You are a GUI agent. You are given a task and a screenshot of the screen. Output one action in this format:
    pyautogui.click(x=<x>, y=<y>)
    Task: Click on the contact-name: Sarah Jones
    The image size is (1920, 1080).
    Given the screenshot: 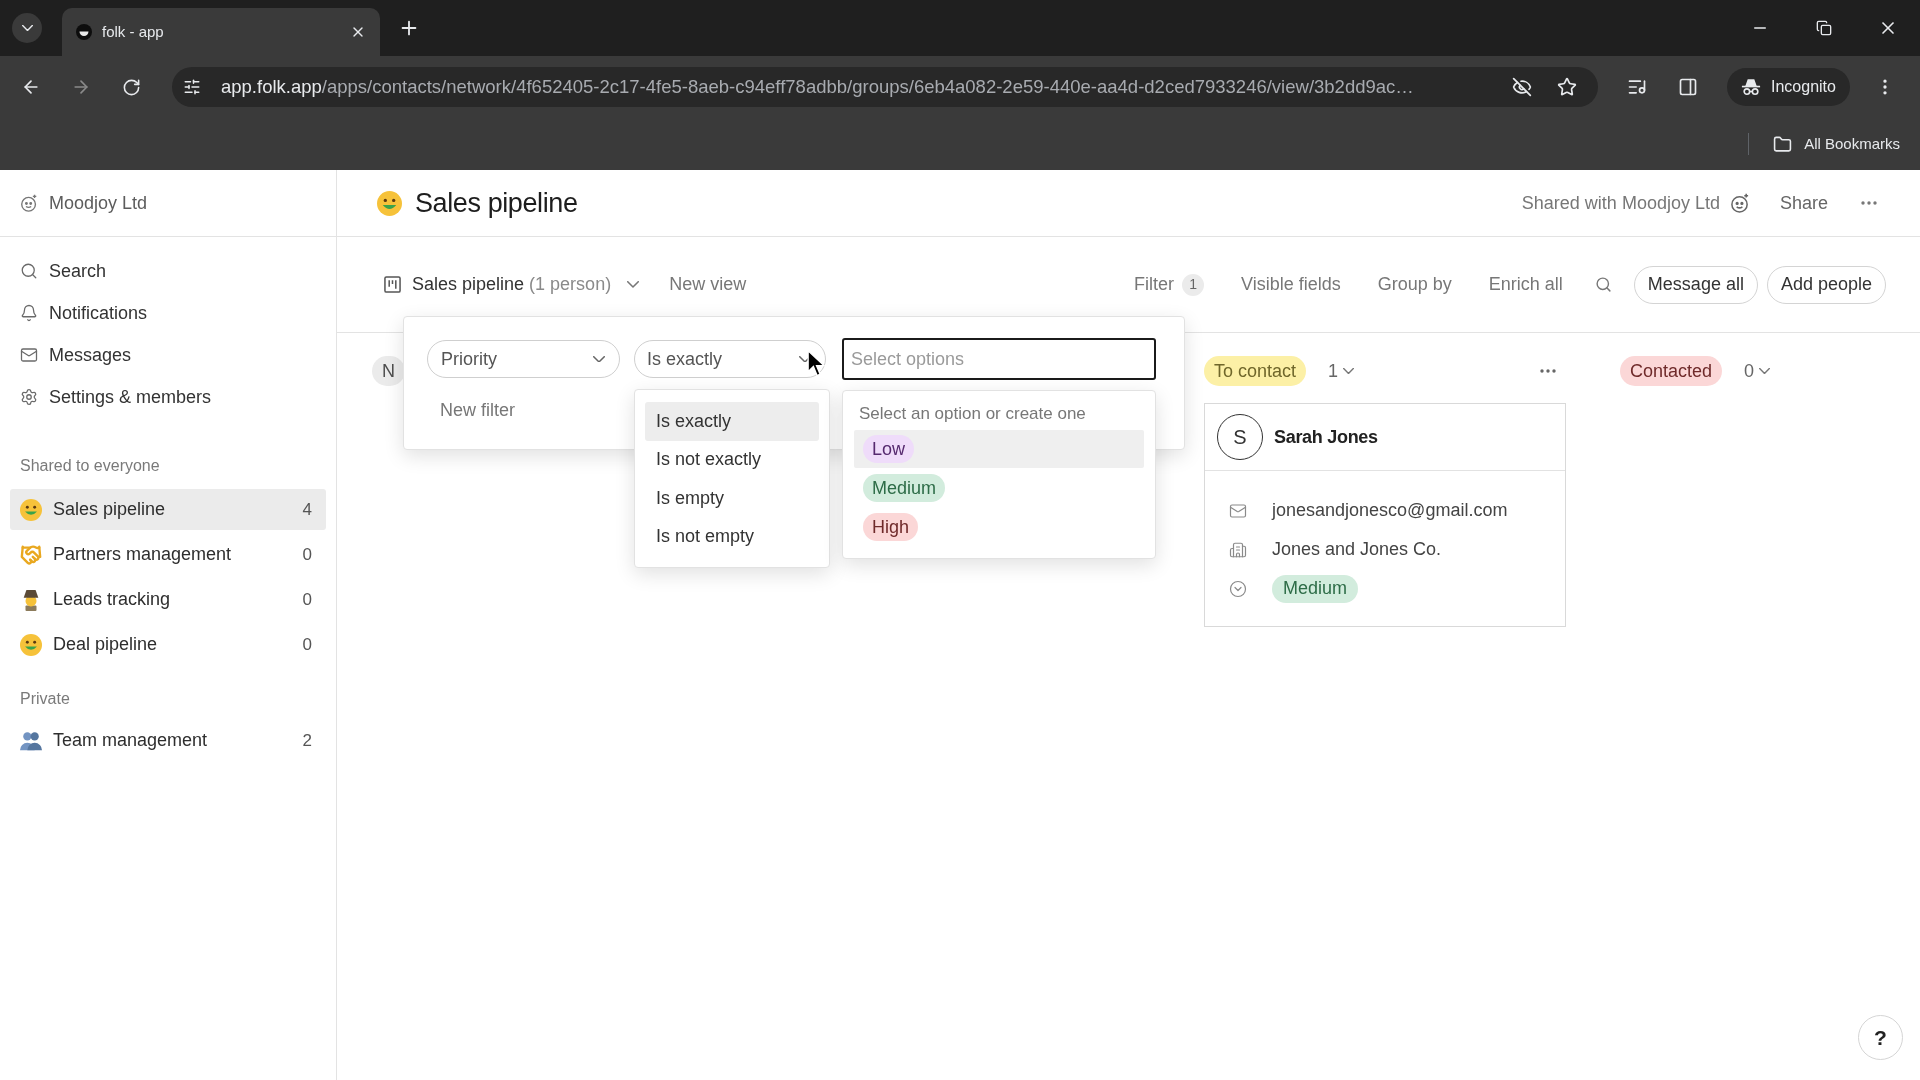 What is the action you would take?
    pyautogui.click(x=1326, y=437)
    